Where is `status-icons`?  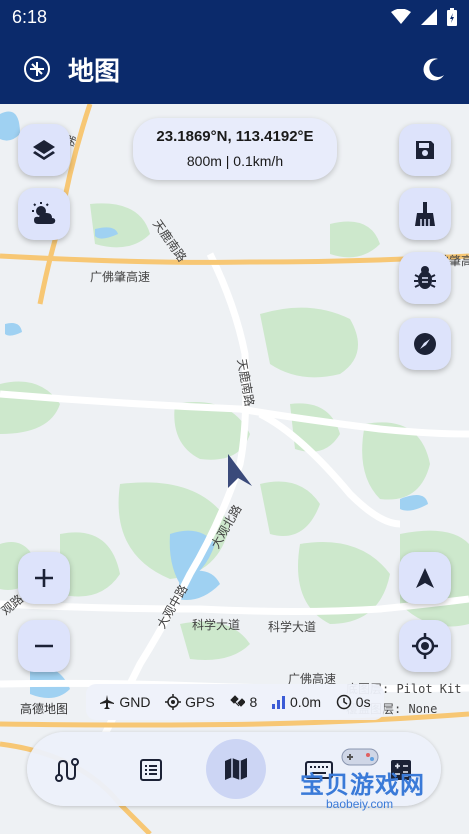
status-icons is located at coordinates (424, 17).